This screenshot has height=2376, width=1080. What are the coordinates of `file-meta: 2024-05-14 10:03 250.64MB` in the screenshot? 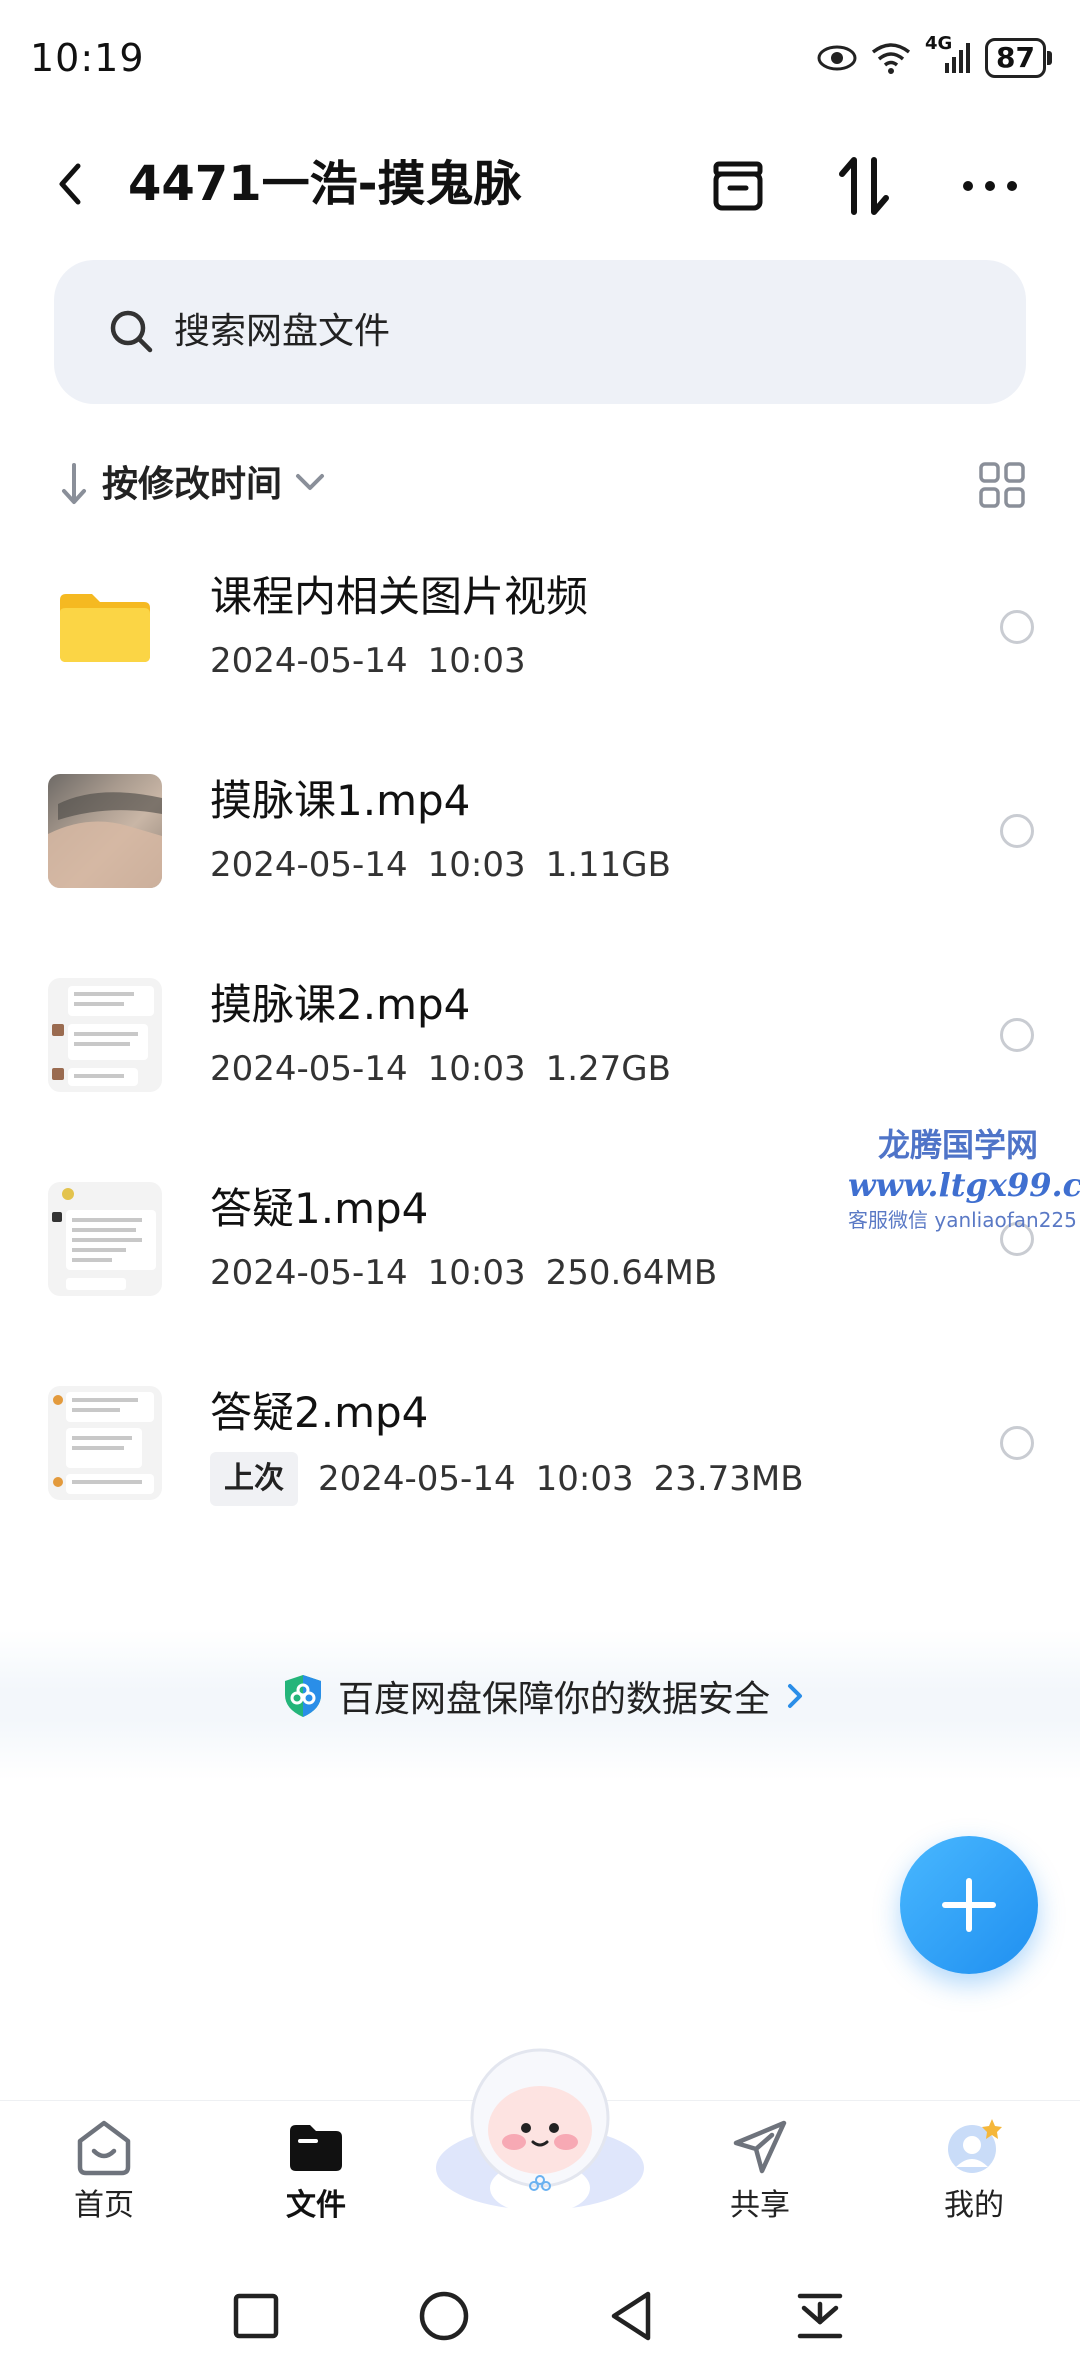 It's located at (463, 1273).